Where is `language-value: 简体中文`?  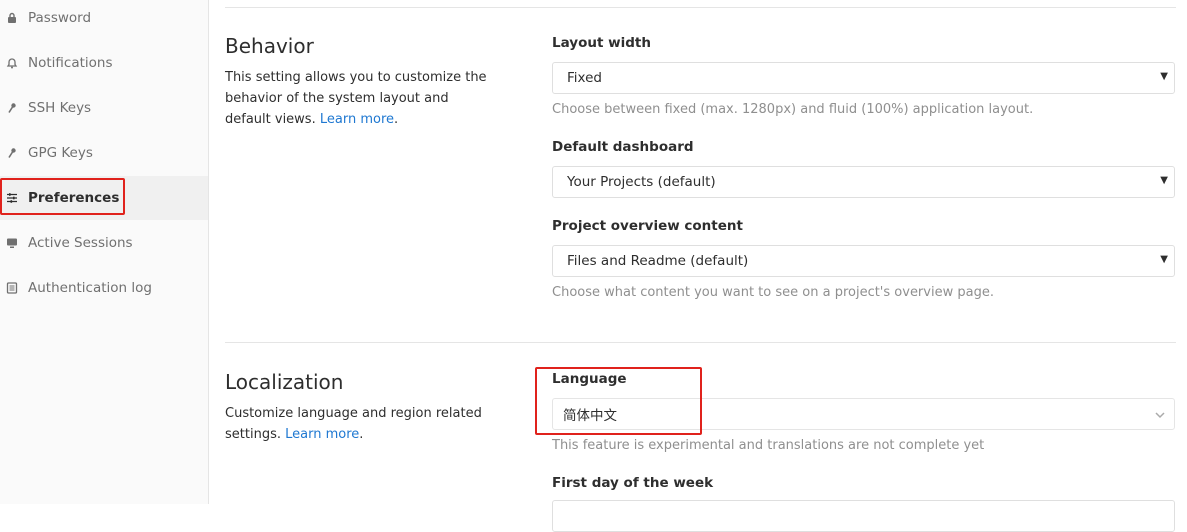 language-value: 简体中文 is located at coordinates (590, 416).